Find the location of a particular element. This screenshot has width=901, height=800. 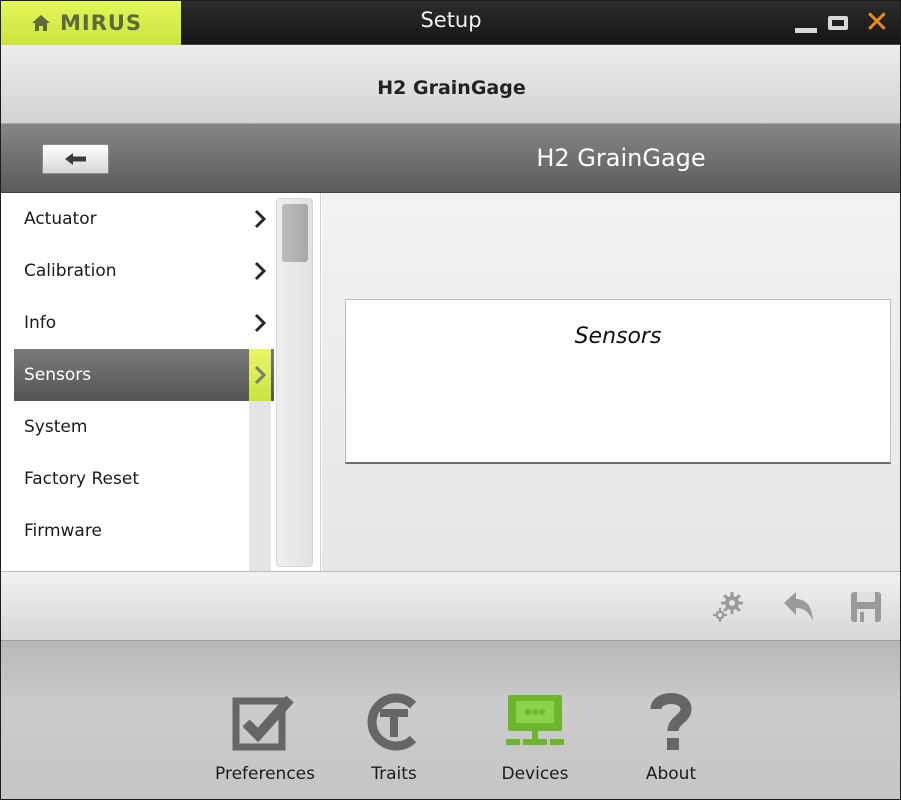

settings-gears-icon is located at coordinates (728, 607).